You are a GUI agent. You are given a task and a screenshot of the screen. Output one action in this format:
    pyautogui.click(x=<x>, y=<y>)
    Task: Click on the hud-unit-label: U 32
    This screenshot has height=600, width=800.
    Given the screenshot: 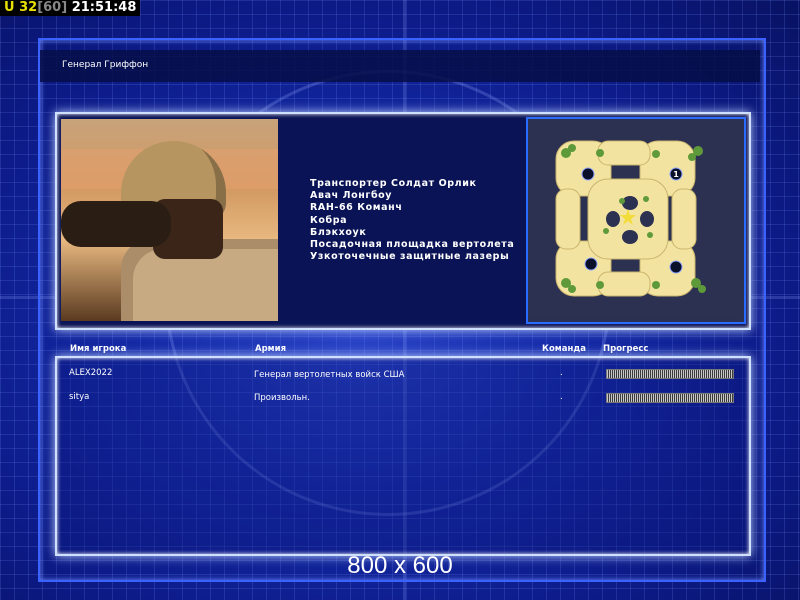 What is the action you would take?
    pyautogui.click(x=21, y=7)
    